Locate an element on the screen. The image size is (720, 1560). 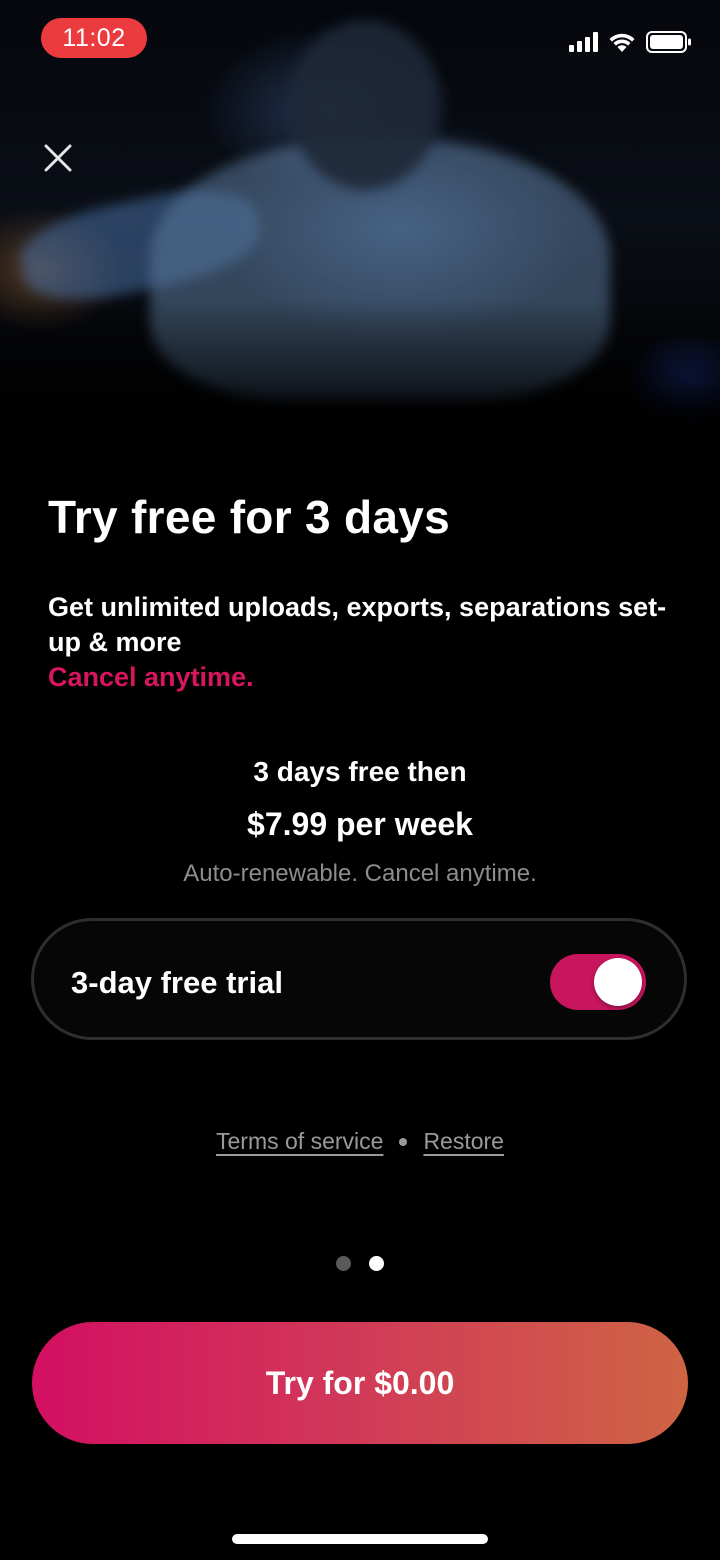
offer-price: $7.99 per week is located at coordinates (360, 824).